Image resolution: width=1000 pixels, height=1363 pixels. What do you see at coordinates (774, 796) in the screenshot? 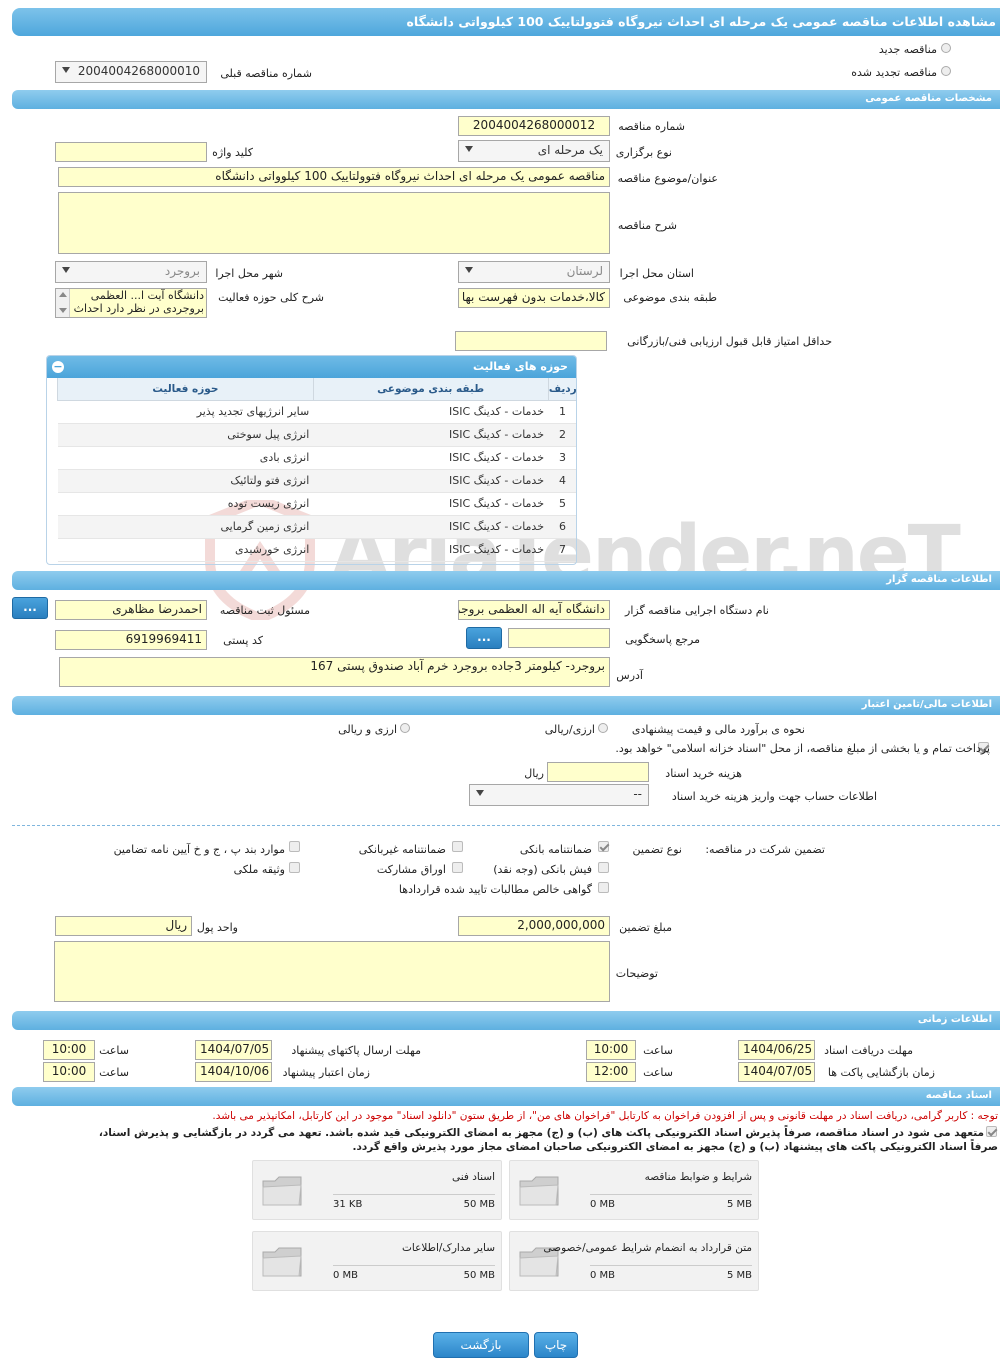
I see `account-label: اطلاعات حساب جهت واریز هزینه خرید اسناد` at bounding box center [774, 796].